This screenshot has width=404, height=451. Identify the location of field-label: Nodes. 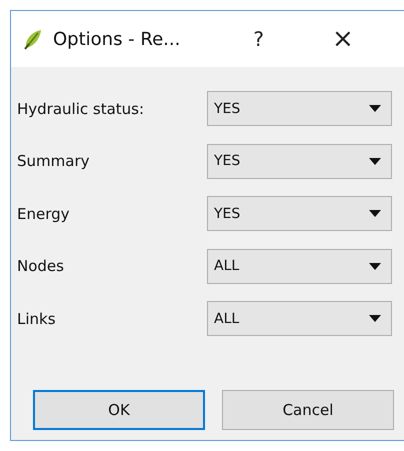
(41, 266).